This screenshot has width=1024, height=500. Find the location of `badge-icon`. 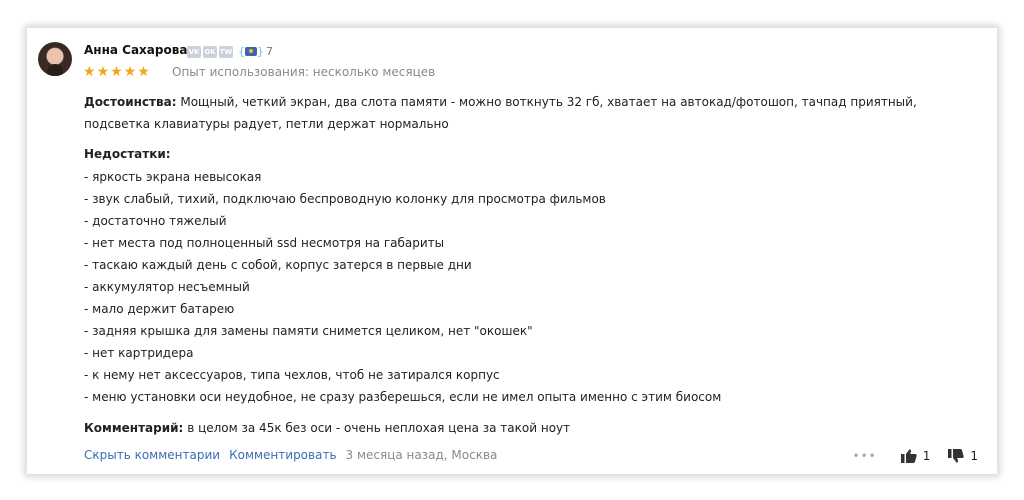

badge-icon is located at coordinates (251, 51).